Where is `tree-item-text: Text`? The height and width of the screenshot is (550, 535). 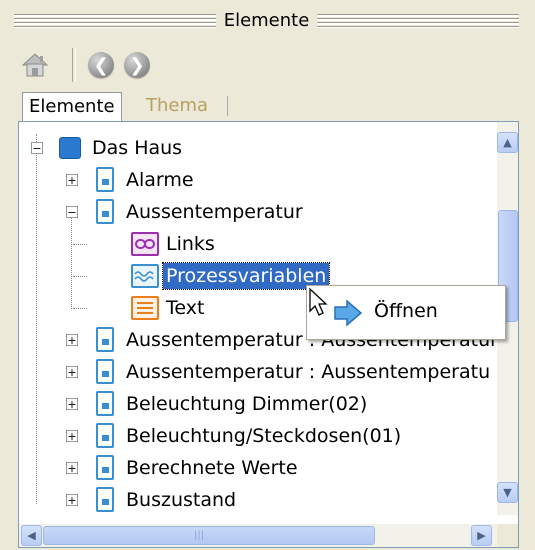 tree-item-text: Text is located at coordinates (169, 308).